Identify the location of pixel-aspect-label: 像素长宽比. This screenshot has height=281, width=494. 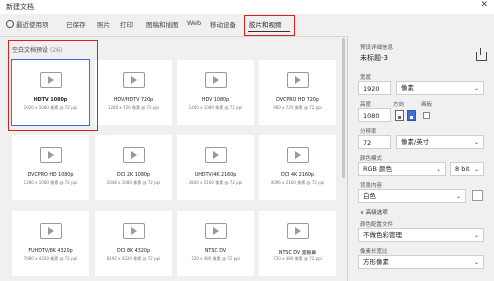
(374, 252).